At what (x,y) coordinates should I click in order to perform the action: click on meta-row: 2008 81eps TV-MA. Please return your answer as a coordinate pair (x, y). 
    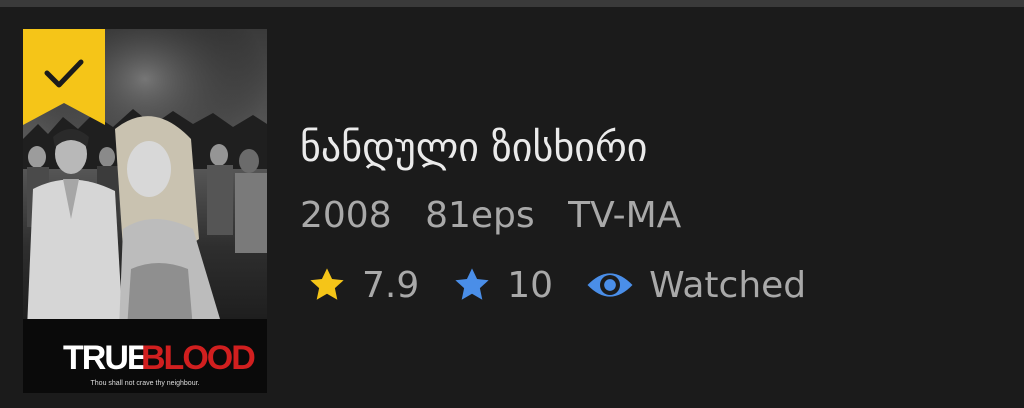
    Looking at the image, I should click on (501, 215).